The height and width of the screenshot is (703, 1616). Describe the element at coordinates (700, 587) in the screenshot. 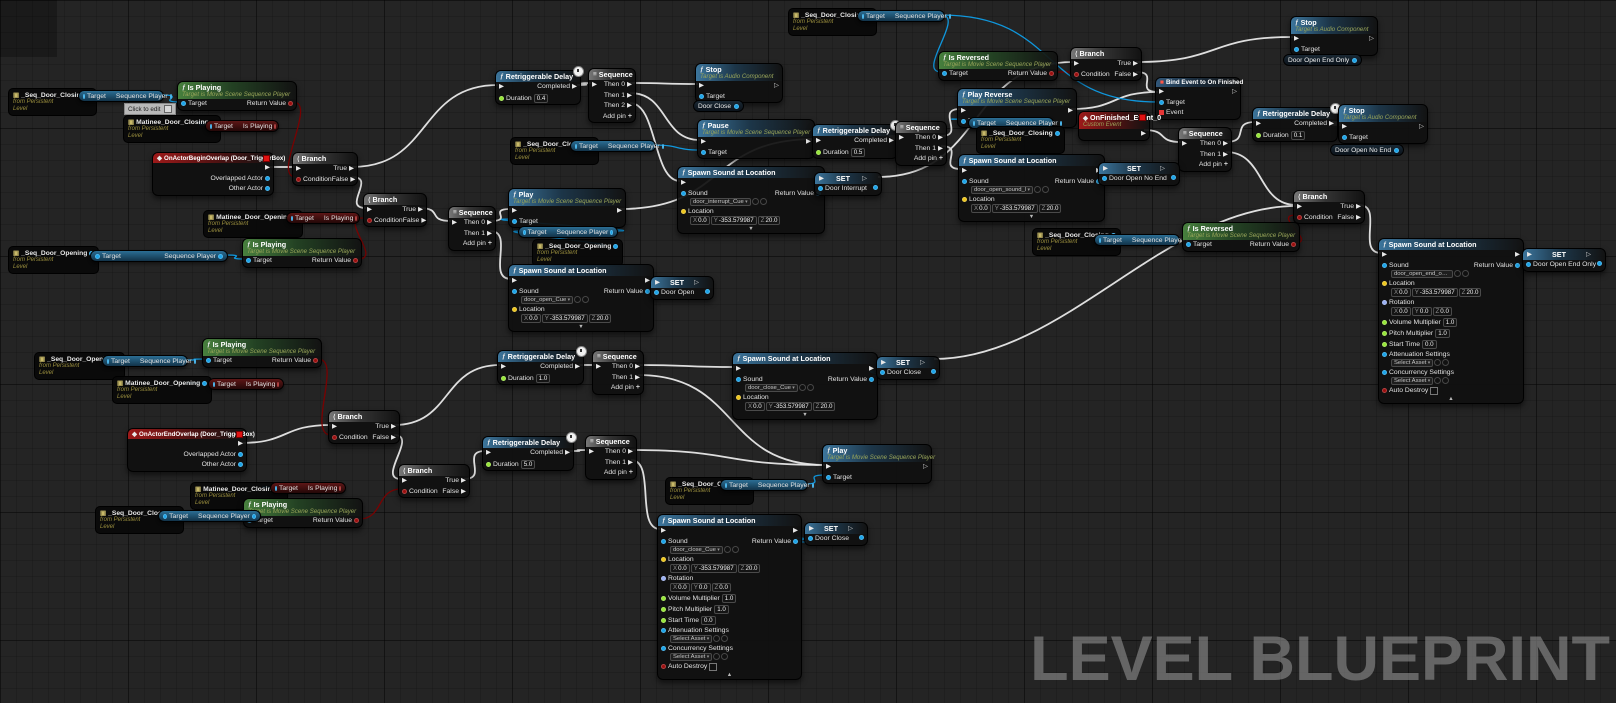

I see `vector-field: Y0.0` at that location.